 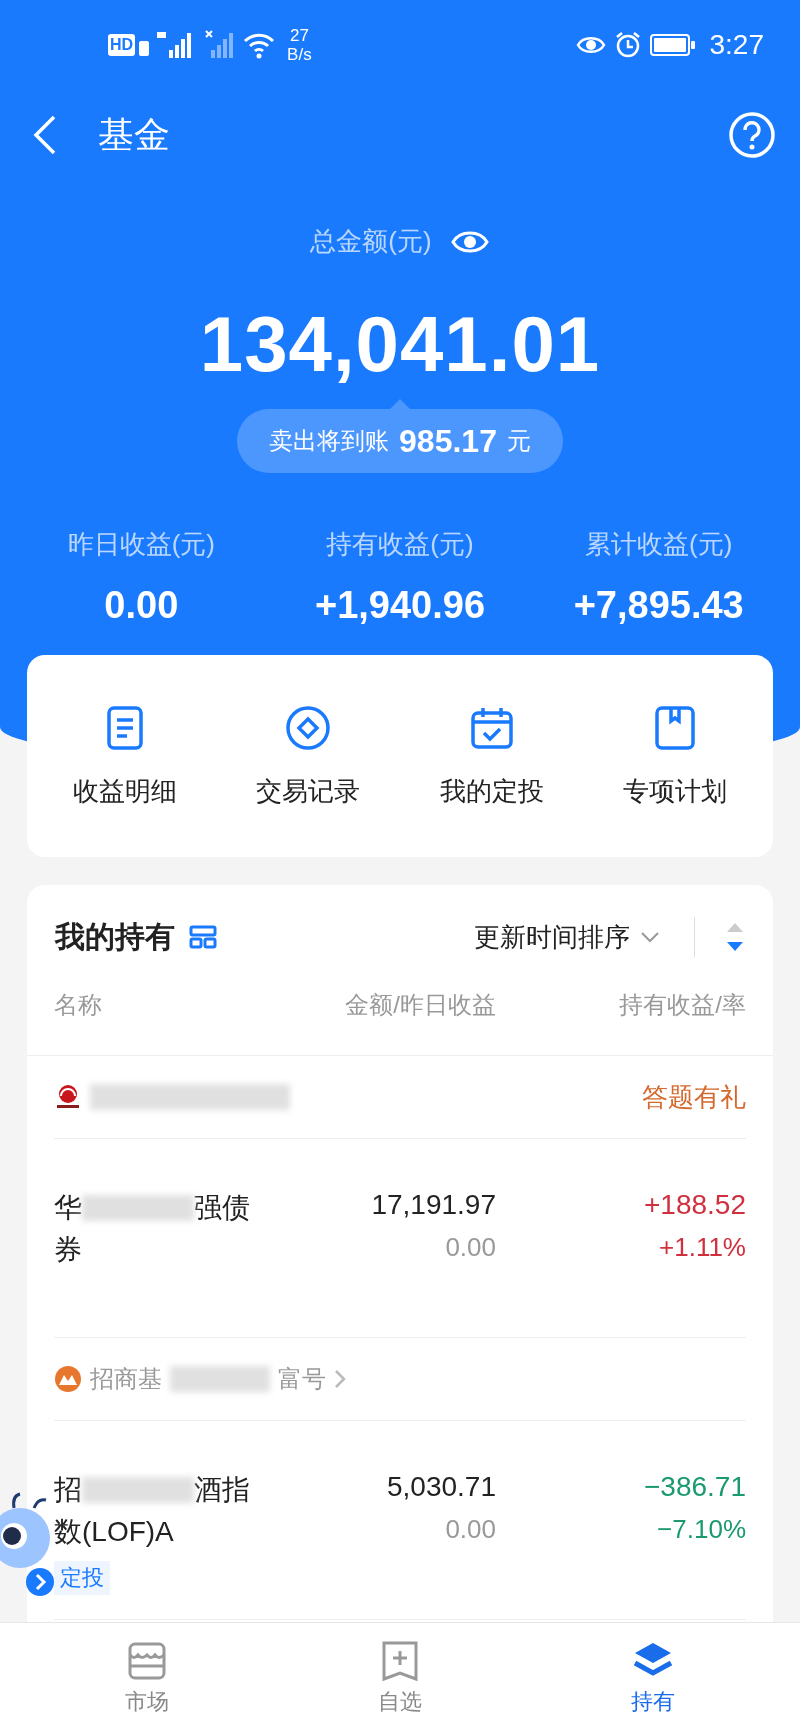 What do you see at coordinates (400, 605) in the screenshot?
I see `stat-value: +1,940.96` at bounding box center [400, 605].